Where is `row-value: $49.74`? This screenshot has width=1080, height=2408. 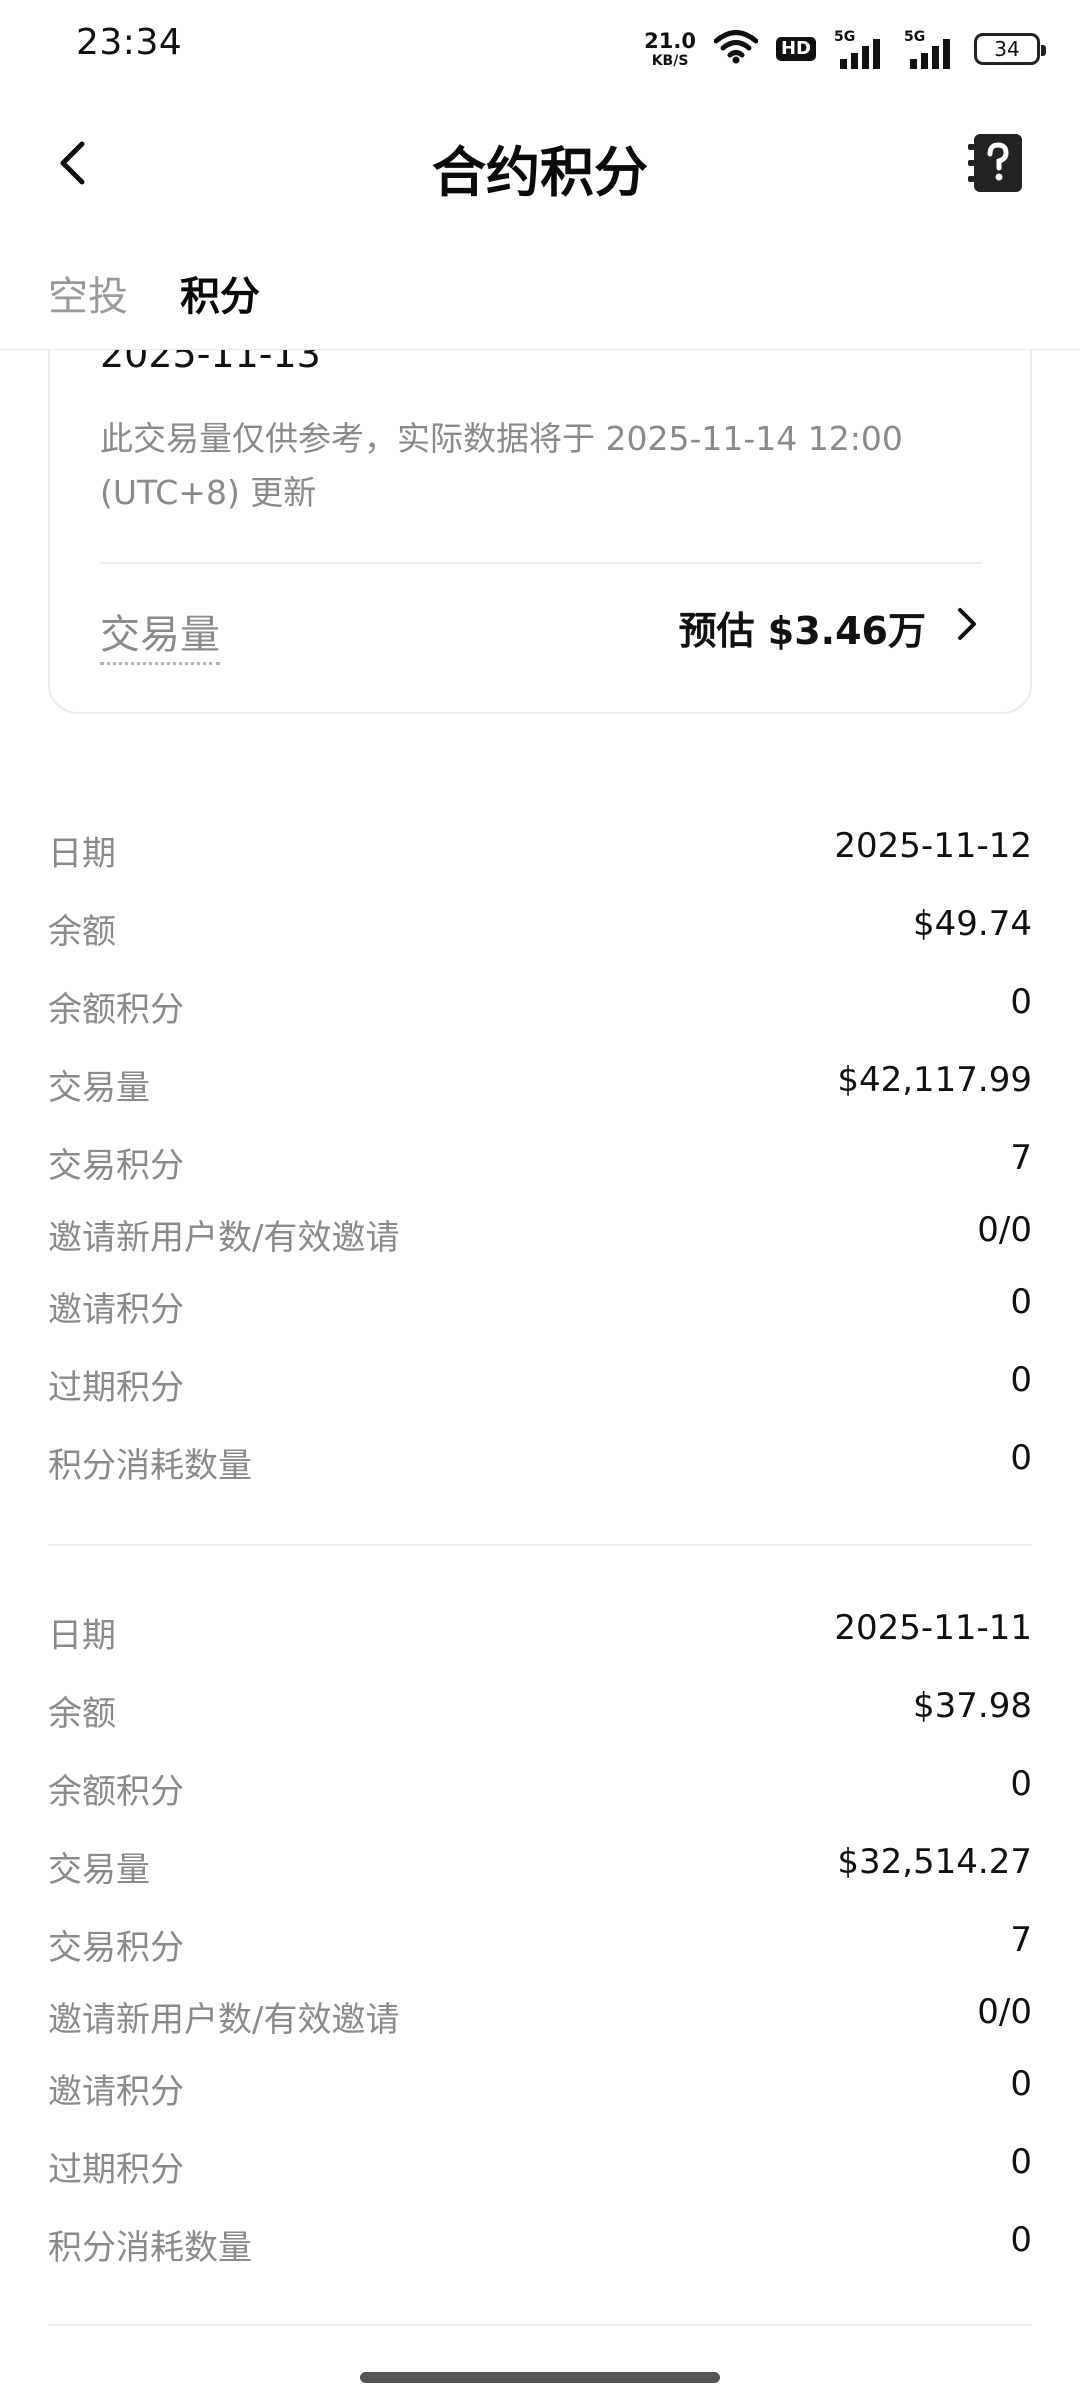
row-value: $49.74 is located at coordinates (972, 924).